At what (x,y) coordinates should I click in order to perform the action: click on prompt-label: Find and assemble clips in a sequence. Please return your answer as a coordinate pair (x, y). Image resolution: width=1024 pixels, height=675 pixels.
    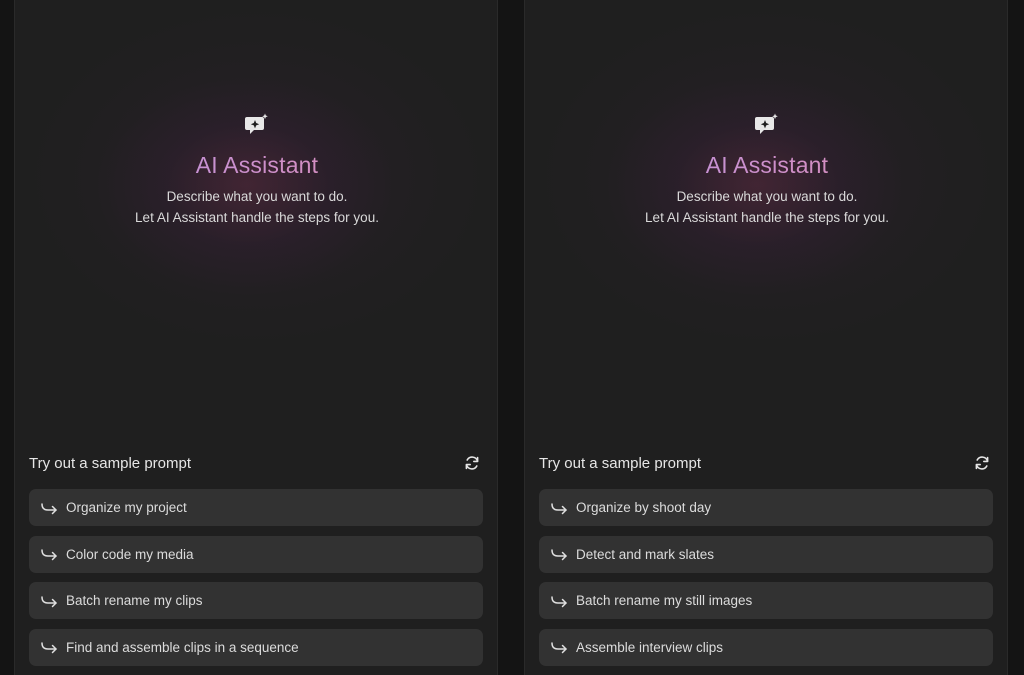
    Looking at the image, I should click on (182, 647).